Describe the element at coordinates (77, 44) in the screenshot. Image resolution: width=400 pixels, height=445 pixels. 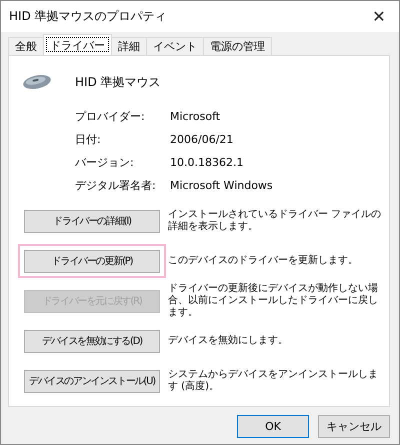
I see `tab: ドライバー` at that location.